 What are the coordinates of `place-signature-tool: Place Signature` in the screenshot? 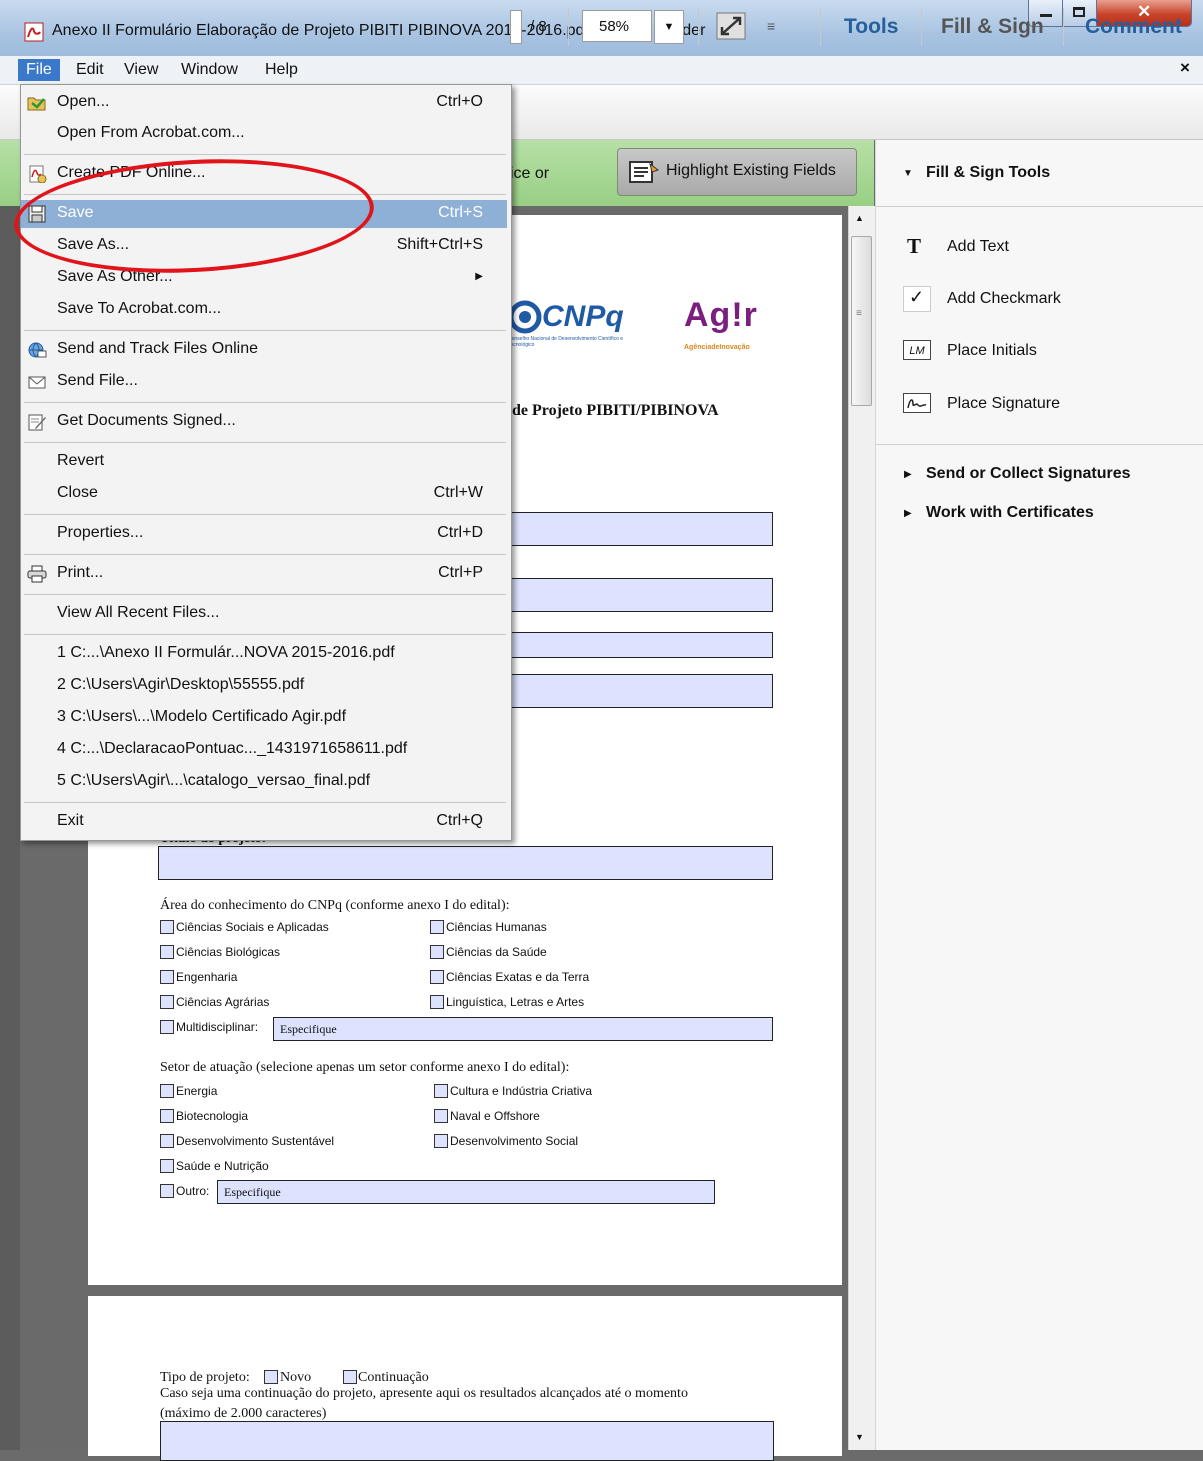 It's located at (1003, 404).